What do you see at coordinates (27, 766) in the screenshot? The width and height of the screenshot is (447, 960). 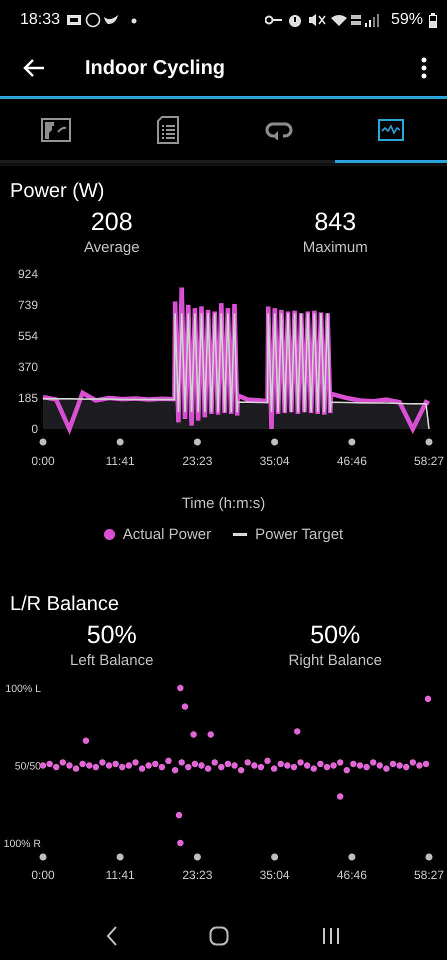 I see `axis-label: 50/50` at bounding box center [27, 766].